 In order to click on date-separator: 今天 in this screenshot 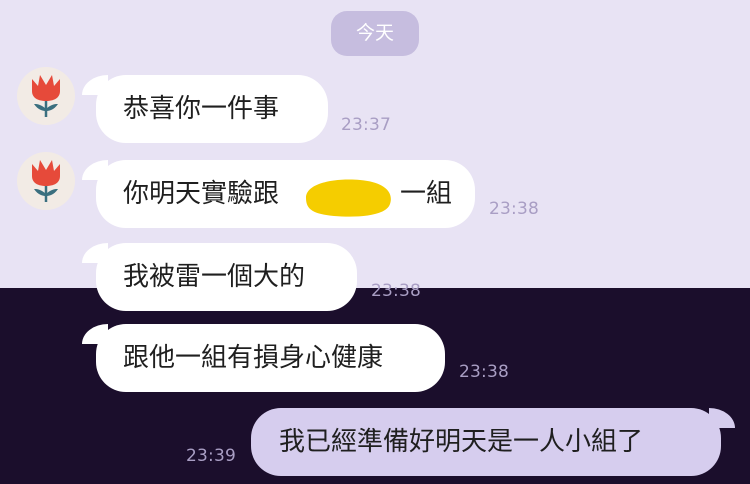, I will do `click(375, 33)`.